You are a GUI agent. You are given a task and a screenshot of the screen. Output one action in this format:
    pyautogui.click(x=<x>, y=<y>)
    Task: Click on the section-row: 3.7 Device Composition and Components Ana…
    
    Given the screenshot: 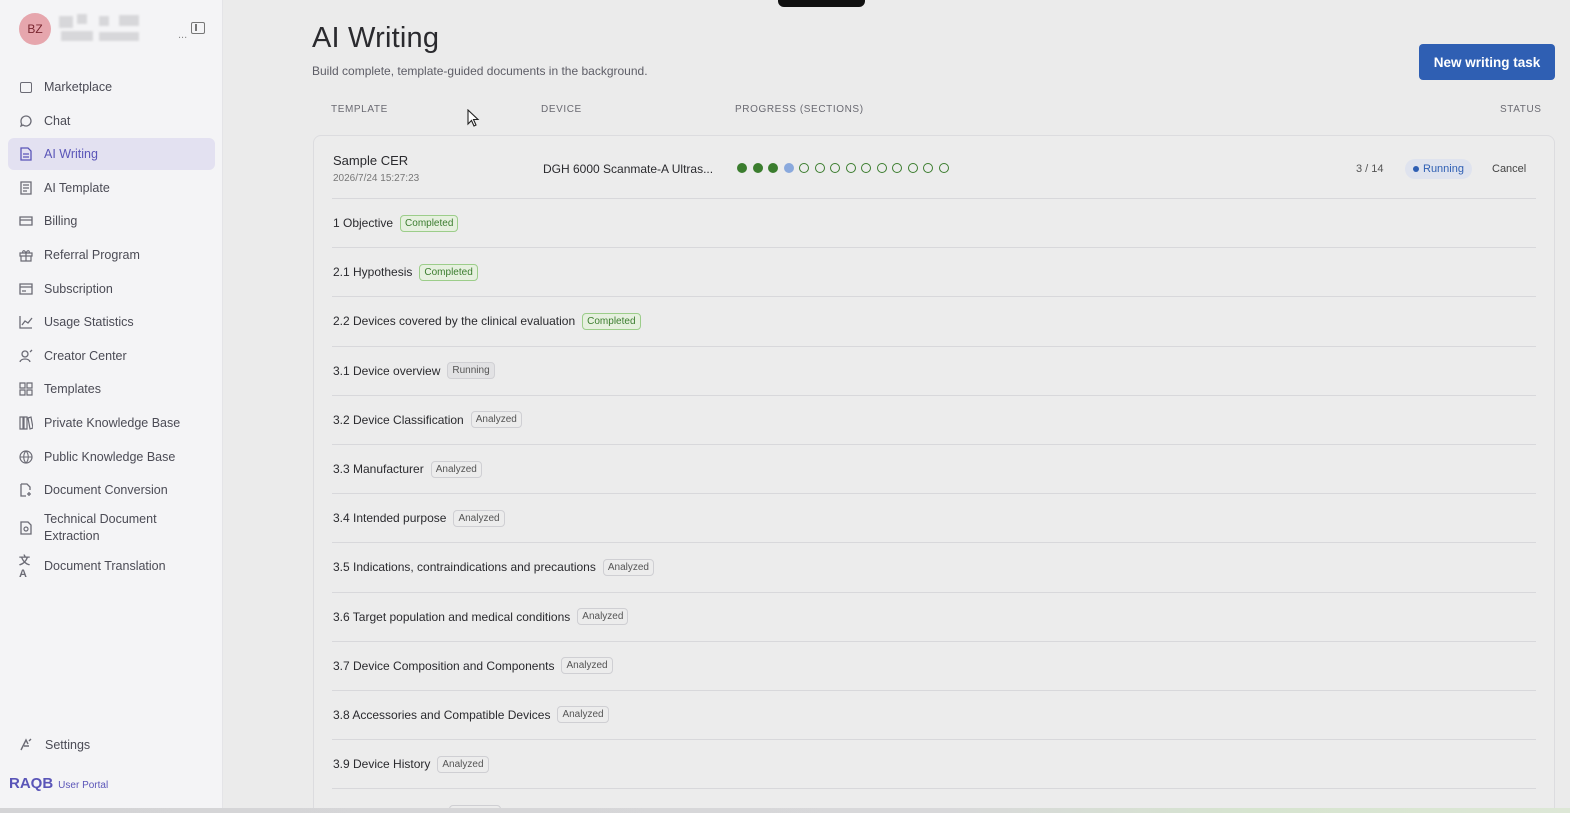 What is the action you would take?
    pyautogui.click(x=934, y=665)
    